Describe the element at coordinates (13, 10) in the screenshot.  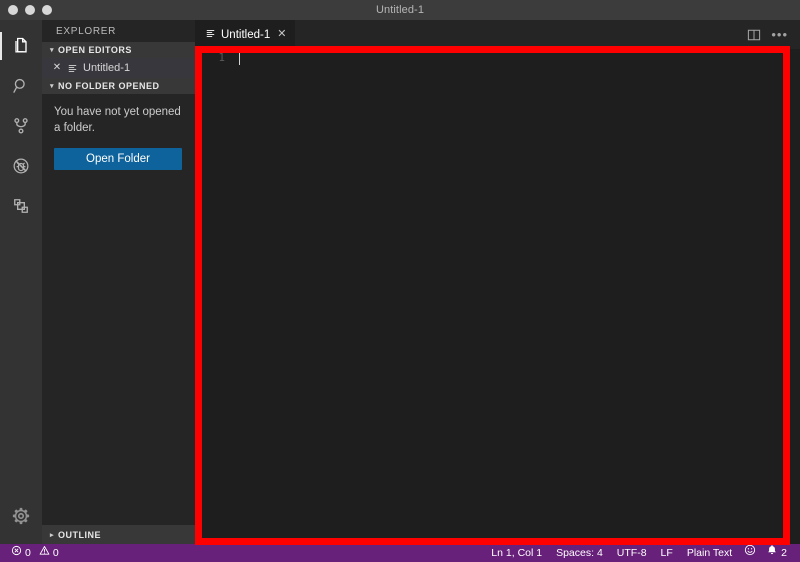
I see `close-button` at that location.